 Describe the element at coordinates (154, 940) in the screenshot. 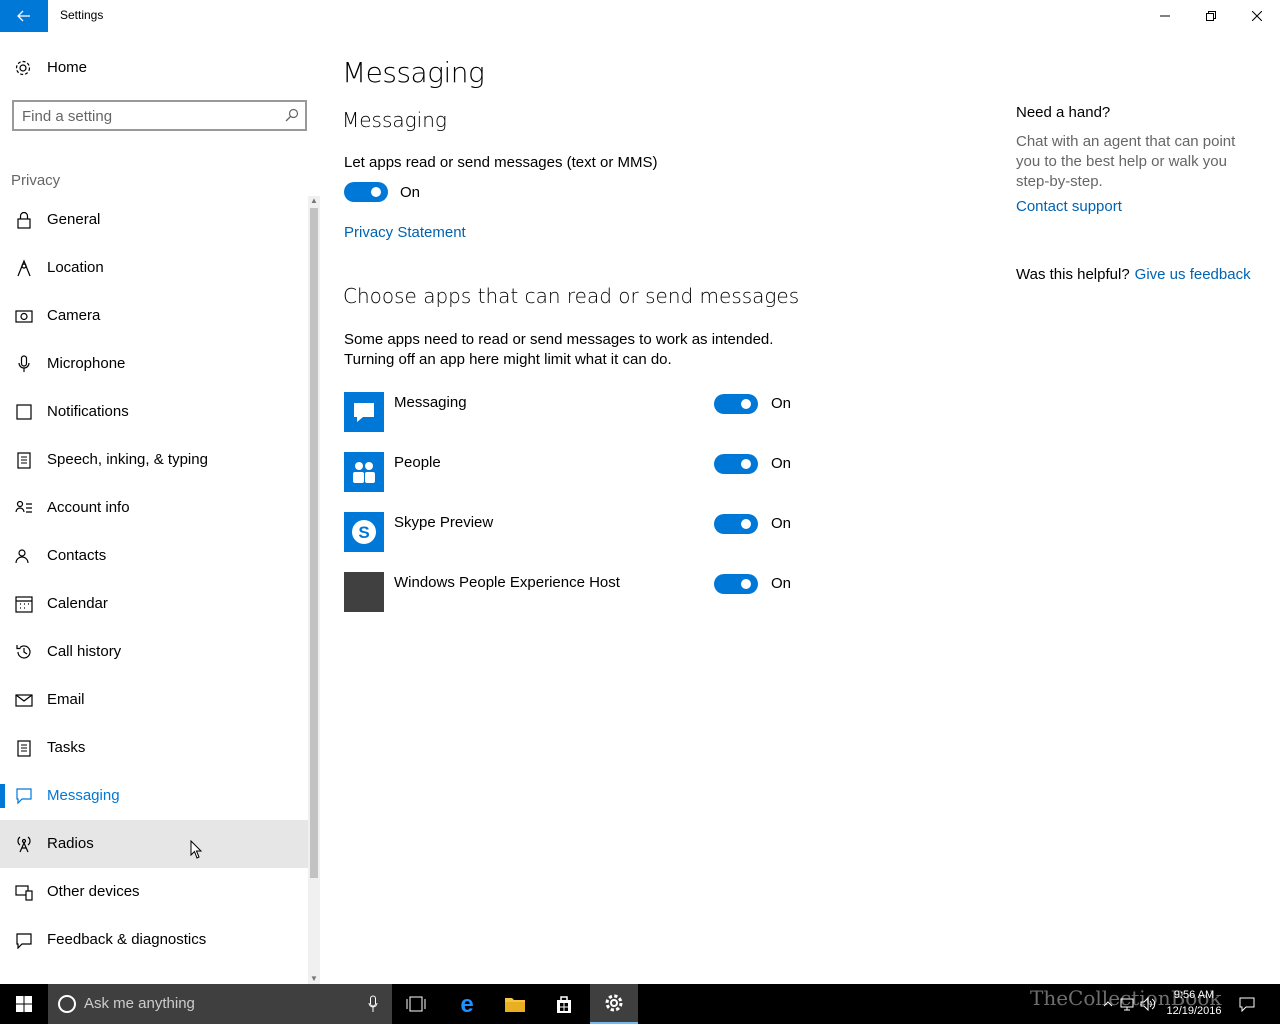

I see `sidebar-item-feedback: Feedback & diagnostics` at that location.